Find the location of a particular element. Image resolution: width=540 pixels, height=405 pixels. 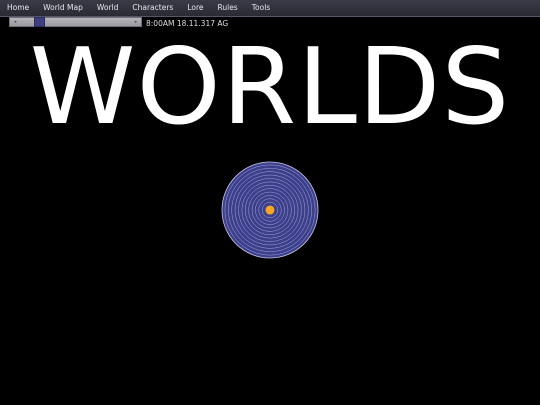

nav-characters: Characters is located at coordinates (152, 8).